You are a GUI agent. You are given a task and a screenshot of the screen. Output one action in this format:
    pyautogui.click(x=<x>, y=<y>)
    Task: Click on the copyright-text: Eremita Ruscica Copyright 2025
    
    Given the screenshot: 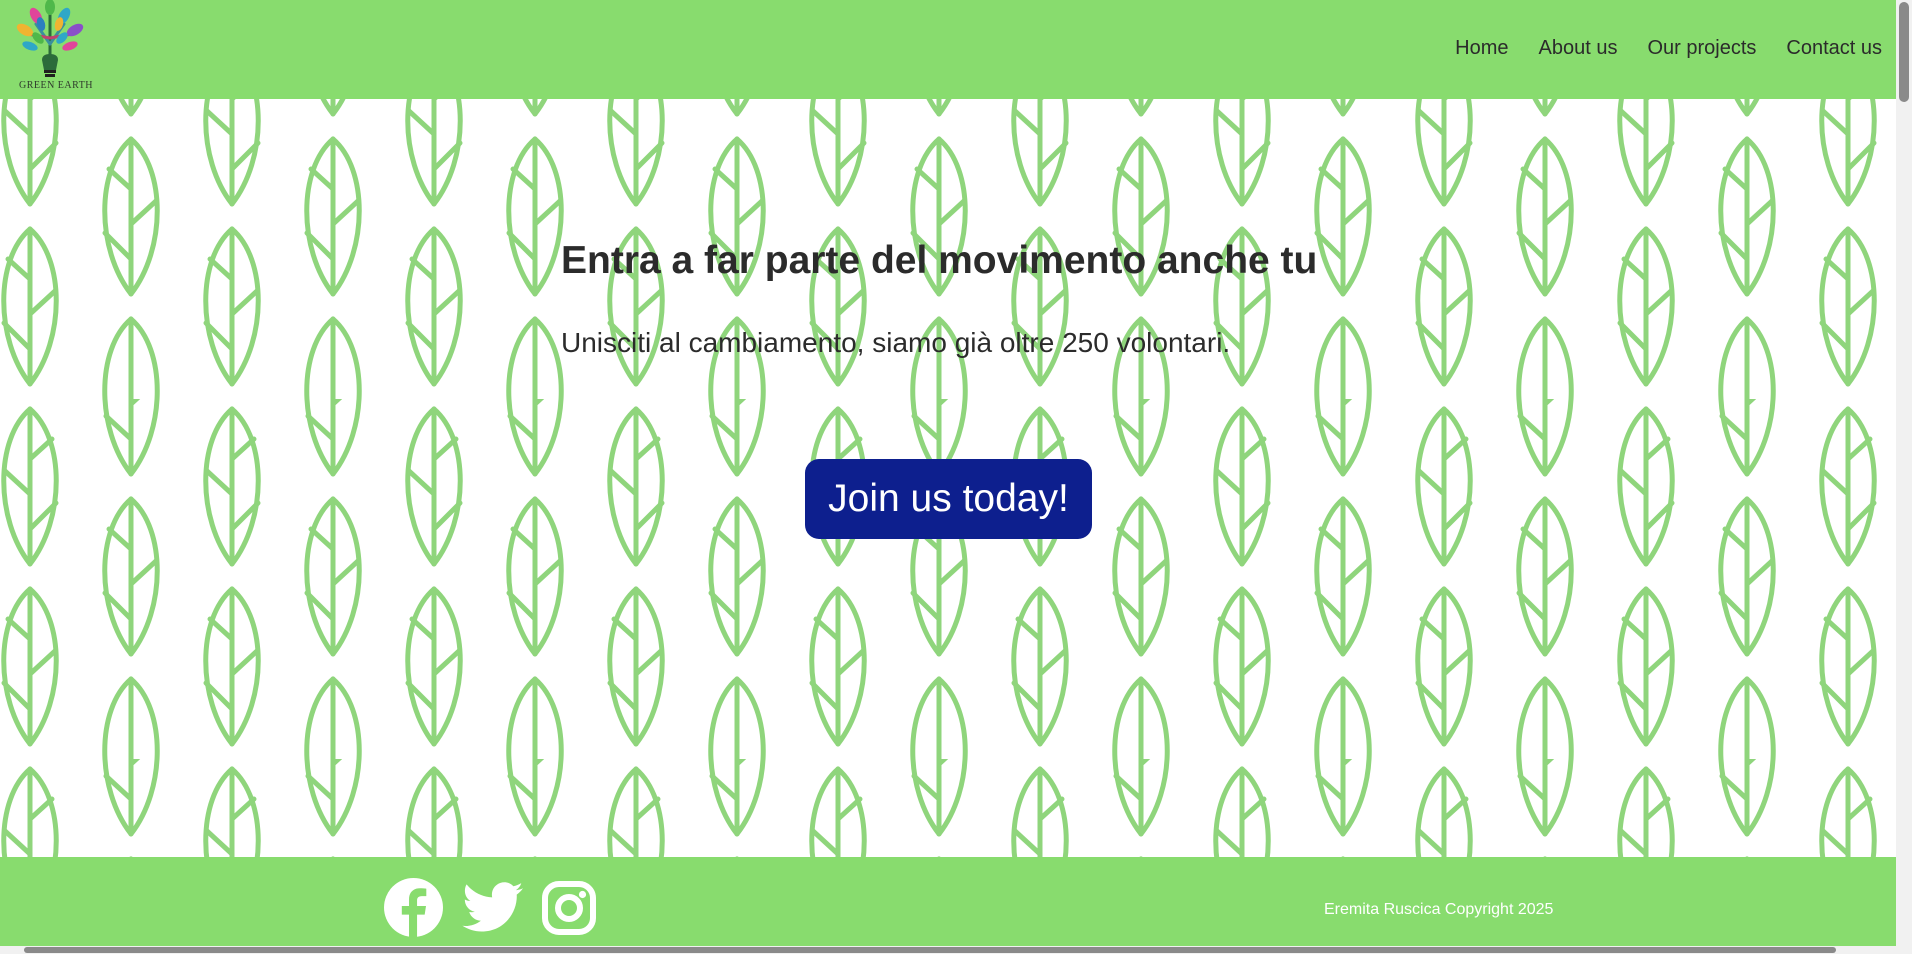 What is the action you would take?
    pyautogui.click(x=1439, y=909)
    